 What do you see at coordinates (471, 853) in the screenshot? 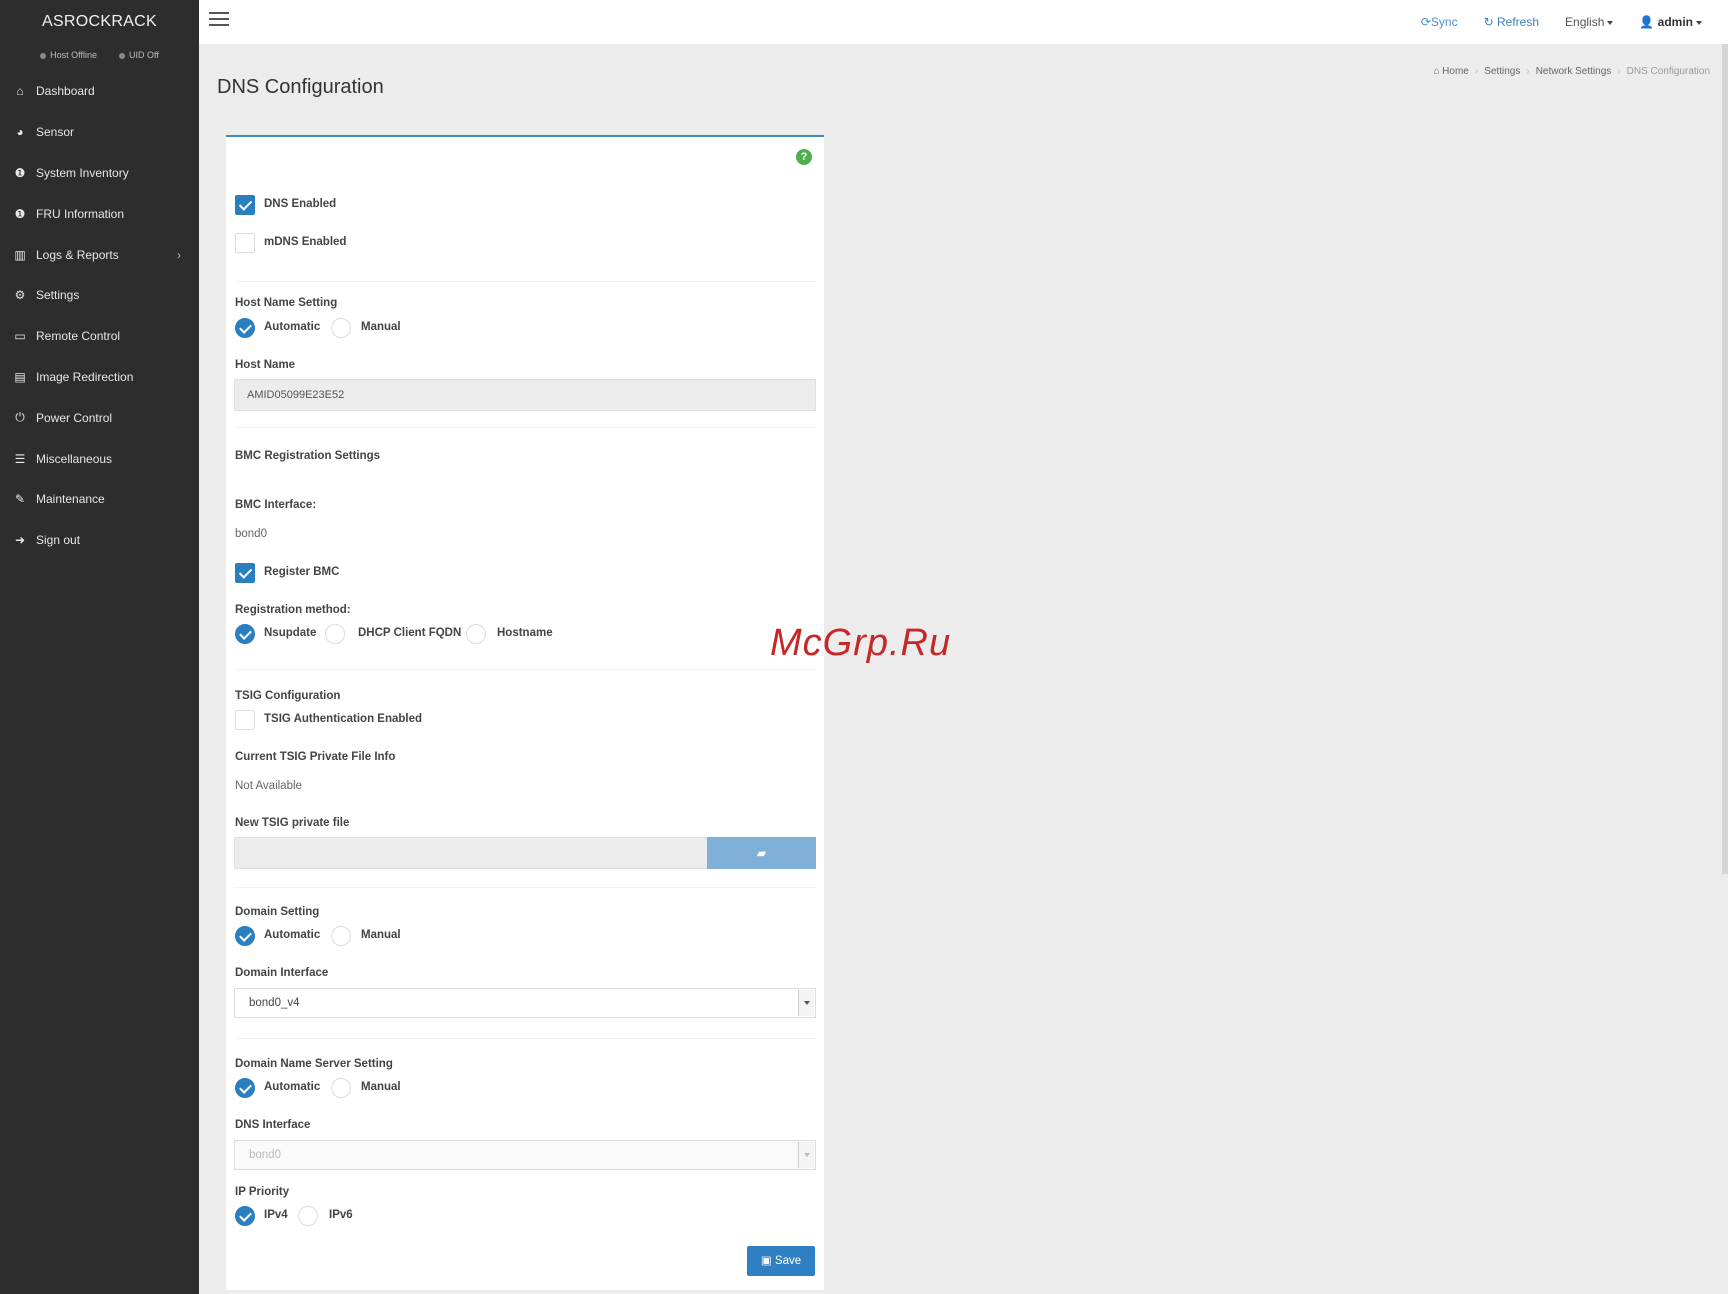
I see `tsig-file-path-input` at bounding box center [471, 853].